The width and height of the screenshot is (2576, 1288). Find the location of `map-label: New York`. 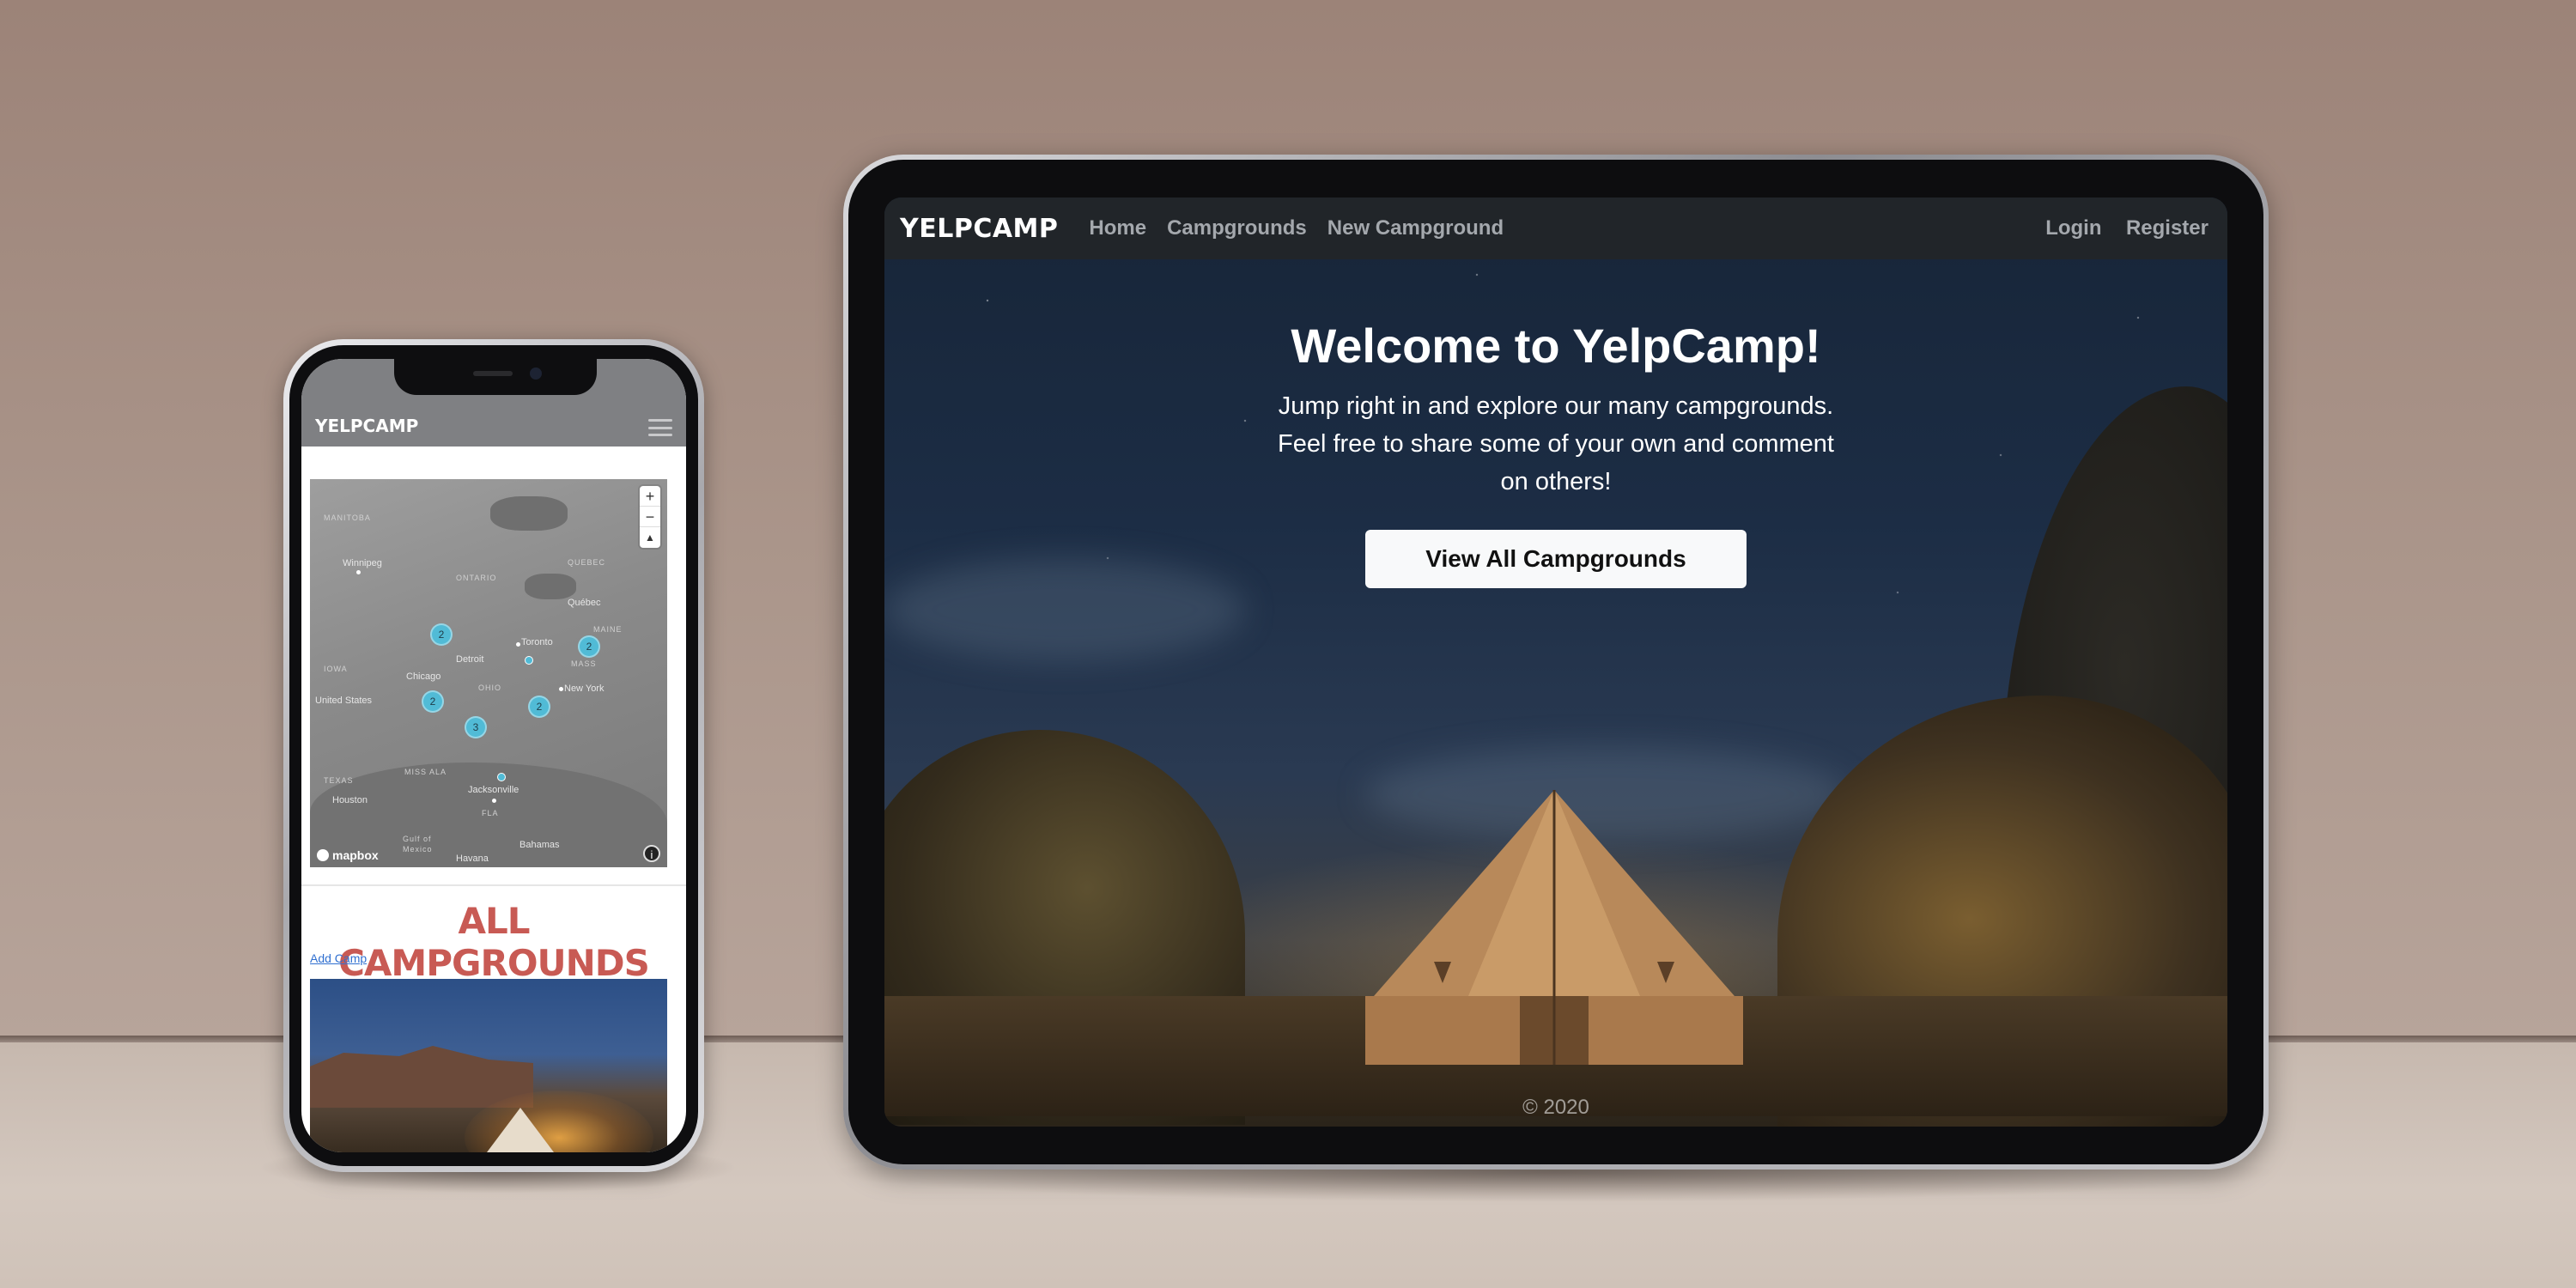

map-label: New York is located at coordinates (585, 689).